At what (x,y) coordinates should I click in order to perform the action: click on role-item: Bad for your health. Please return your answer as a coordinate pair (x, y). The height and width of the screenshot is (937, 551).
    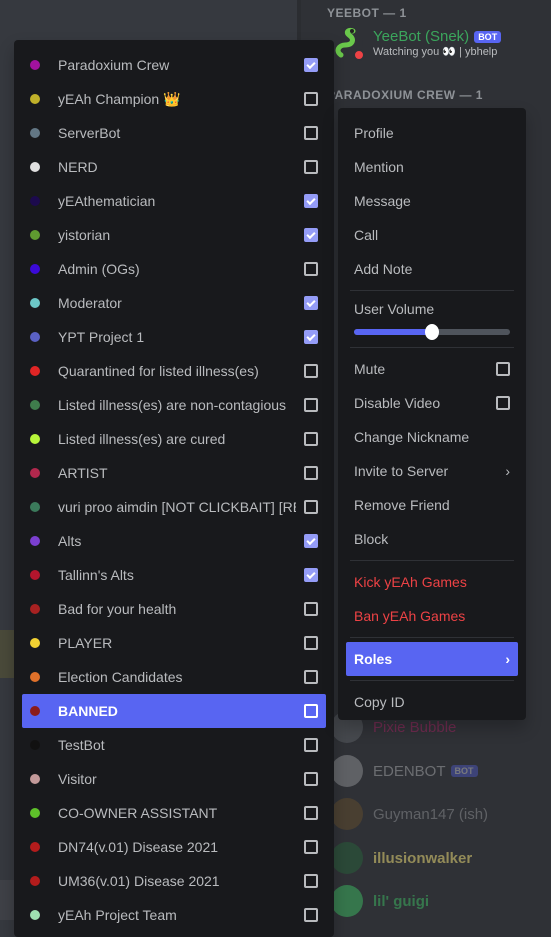
    Looking at the image, I should click on (174, 609).